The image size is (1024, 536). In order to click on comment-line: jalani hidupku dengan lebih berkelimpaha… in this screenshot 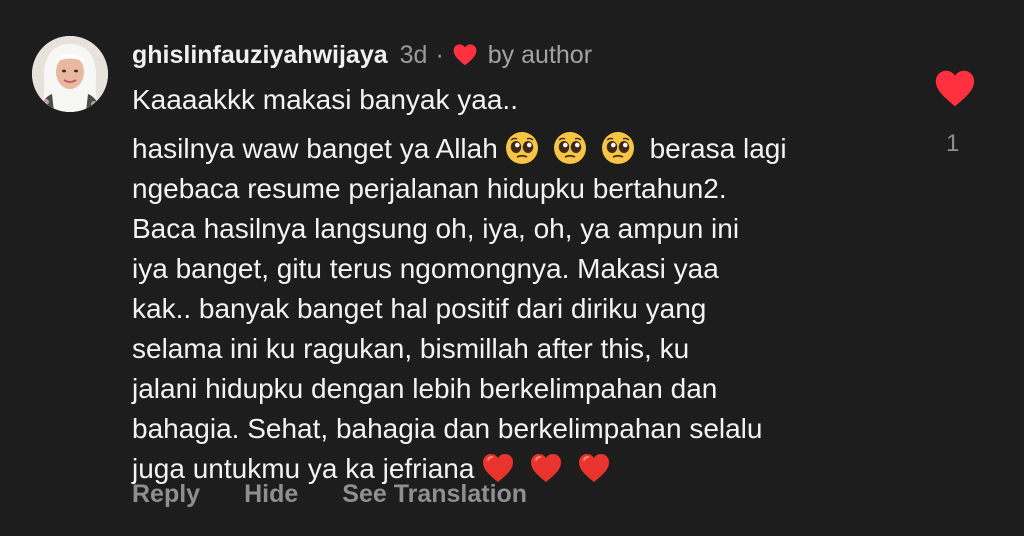, I will do `click(425, 388)`.